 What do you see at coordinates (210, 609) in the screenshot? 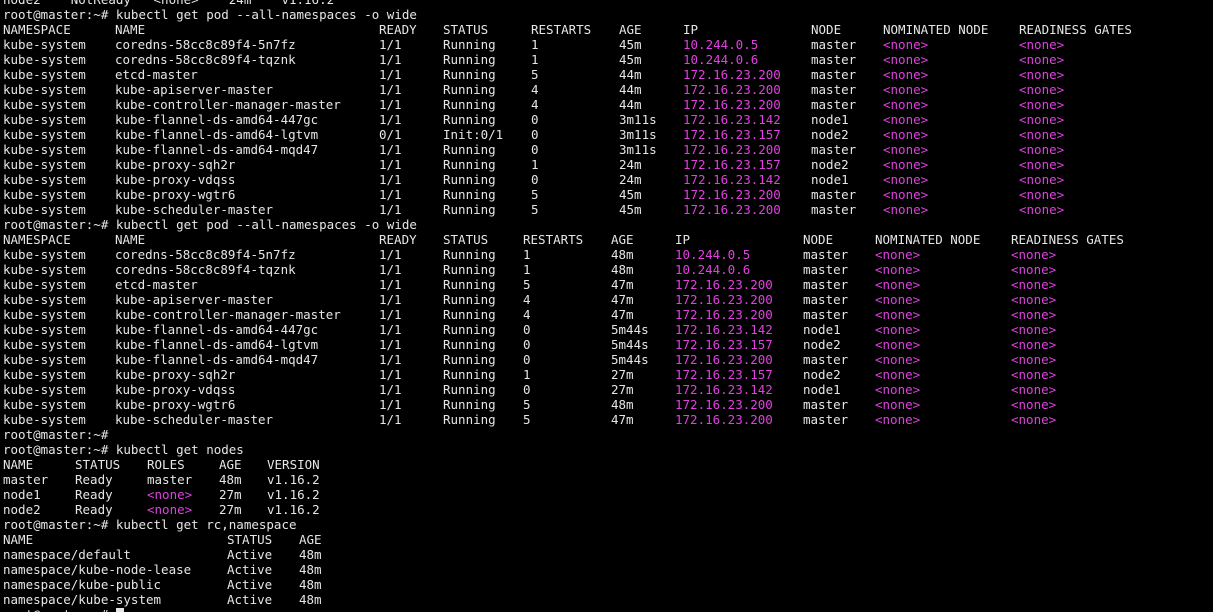
I see `active-prompt: root@master:~#` at bounding box center [210, 609].